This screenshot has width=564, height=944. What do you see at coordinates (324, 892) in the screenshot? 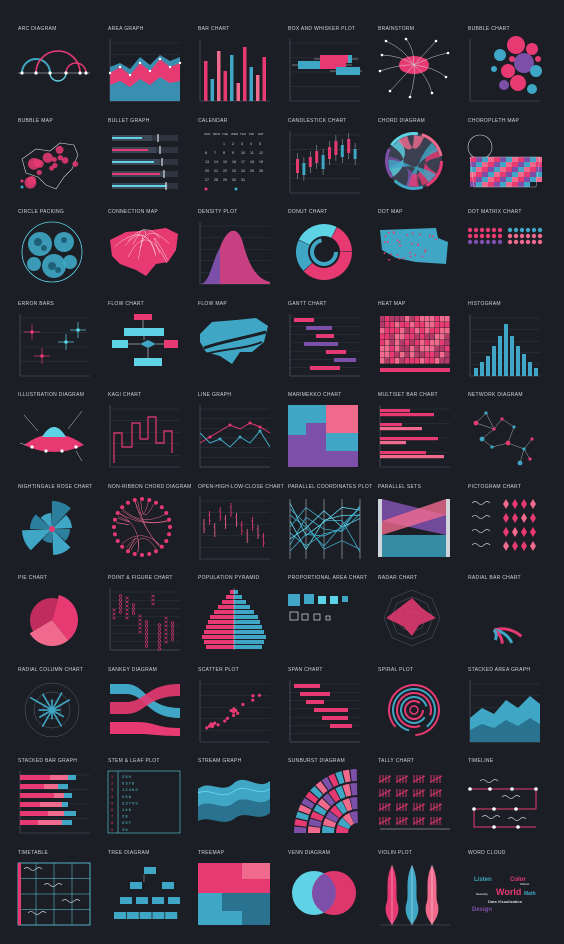
I see `venn-thumbnail` at bounding box center [324, 892].